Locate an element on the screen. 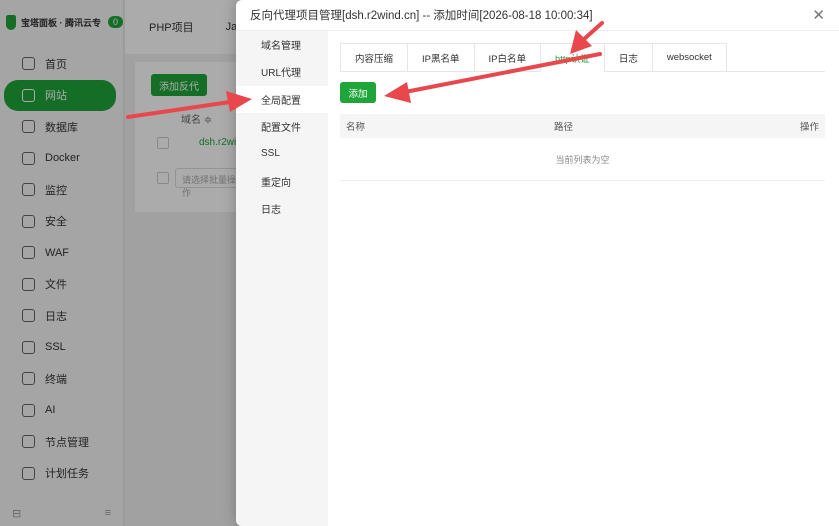 The image size is (839, 526). table-header: 名称 路径 操作 is located at coordinates (582, 126).